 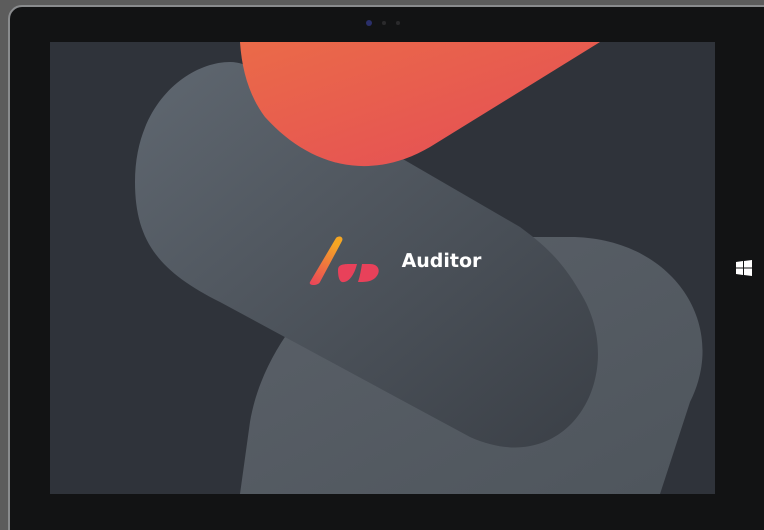 What do you see at coordinates (369, 23) in the screenshot?
I see `camera-icon` at bounding box center [369, 23].